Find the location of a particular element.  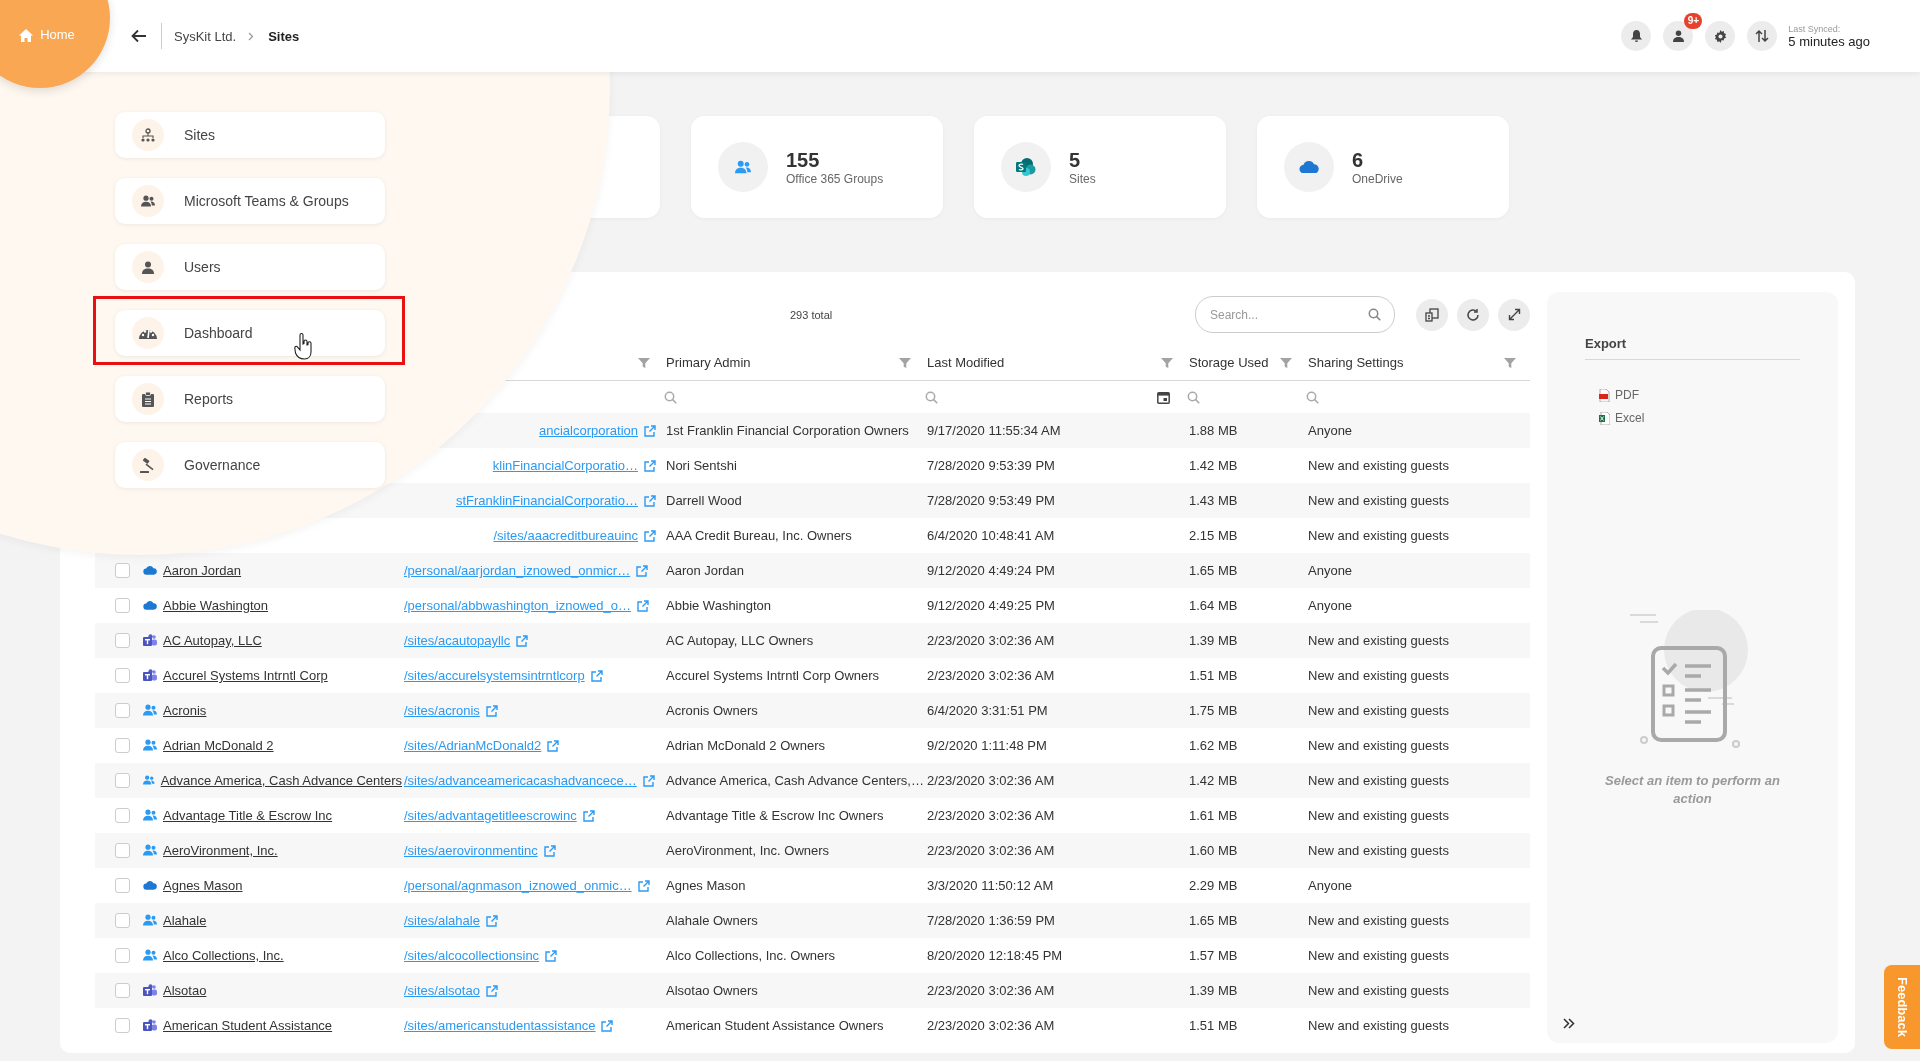

site-name-link: AC Autopay, LLC is located at coordinates (212, 640).